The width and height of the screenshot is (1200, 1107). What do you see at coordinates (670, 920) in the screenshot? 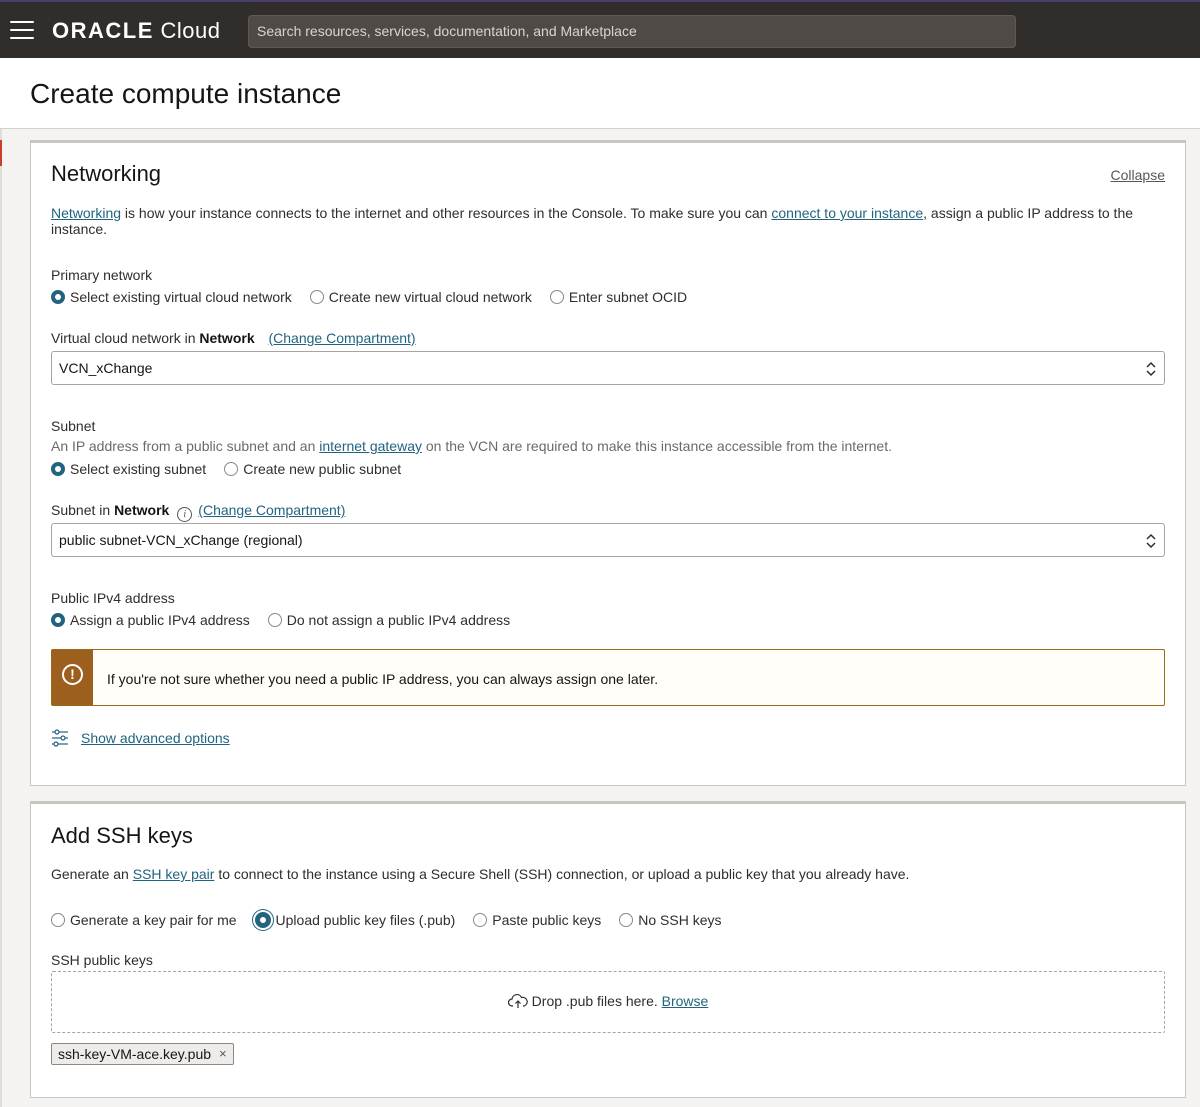
I see `radio-no-ssh-keys: No SSH keys` at bounding box center [670, 920].